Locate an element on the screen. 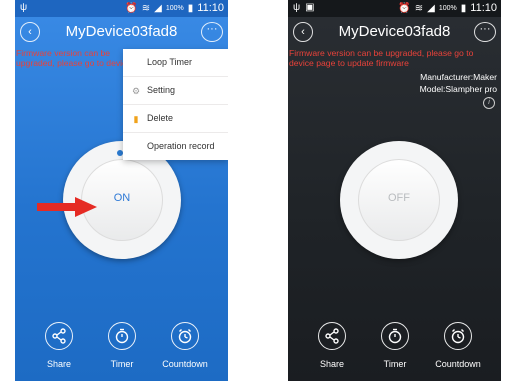 Image resolution: width=508 pixels, height=381 pixels. menu-item-operation-record: Operation record is located at coordinates (175, 146).